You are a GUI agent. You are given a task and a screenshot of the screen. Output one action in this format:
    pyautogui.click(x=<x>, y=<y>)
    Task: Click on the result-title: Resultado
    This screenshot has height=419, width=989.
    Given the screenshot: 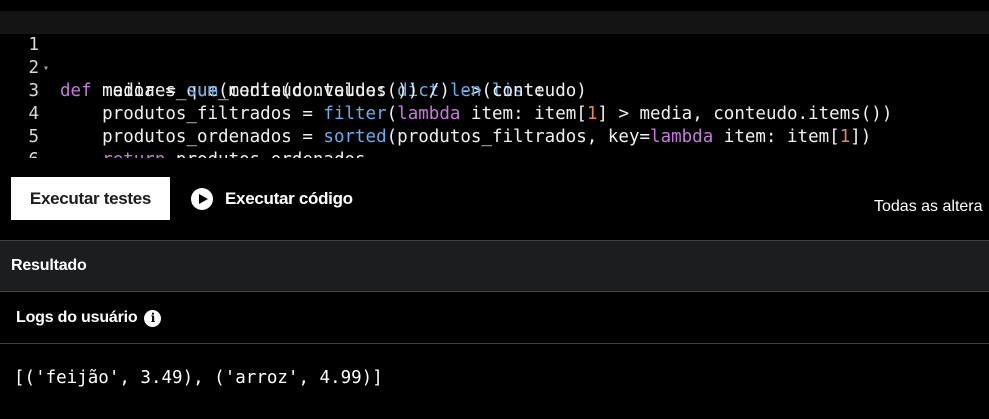 What is the action you would take?
    pyautogui.click(x=49, y=265)
    